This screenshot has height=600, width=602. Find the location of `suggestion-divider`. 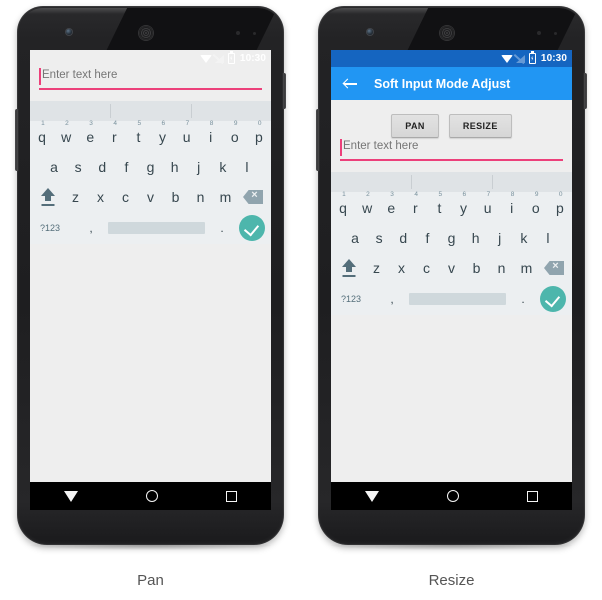

suggestion-divider is located at coordinates (411, 182).